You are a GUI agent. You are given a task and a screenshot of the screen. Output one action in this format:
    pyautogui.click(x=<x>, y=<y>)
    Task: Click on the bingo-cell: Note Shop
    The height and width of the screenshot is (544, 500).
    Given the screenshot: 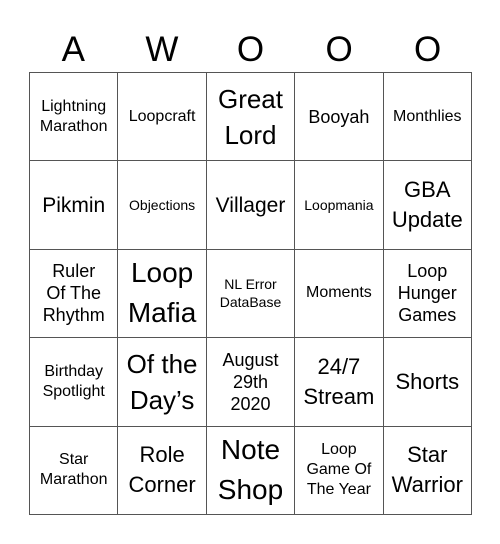 What is the action you would take?
    pyautogui.click(x=251, y=470)
    